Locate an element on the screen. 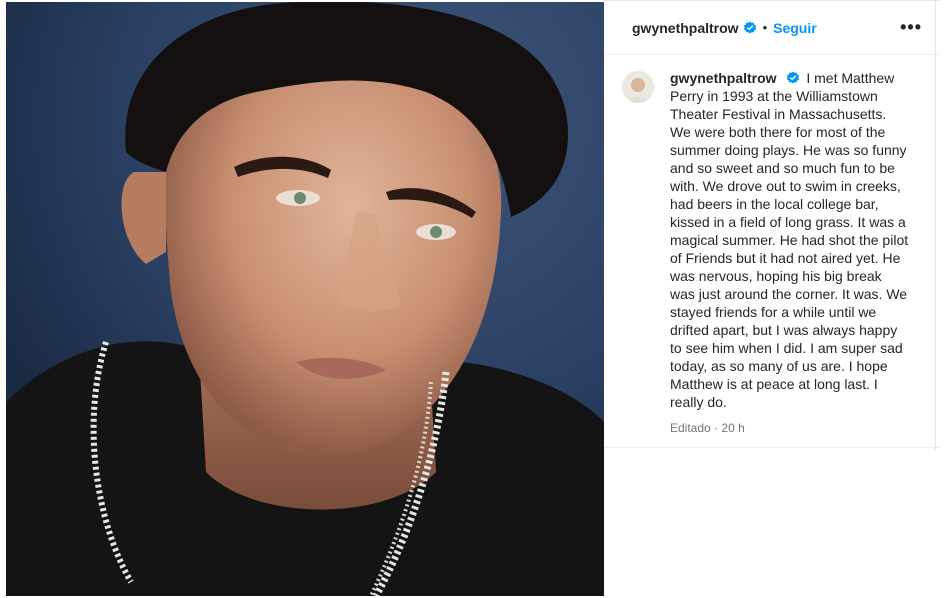  more-options-icon: ••• is located at coordinates (911, 27).